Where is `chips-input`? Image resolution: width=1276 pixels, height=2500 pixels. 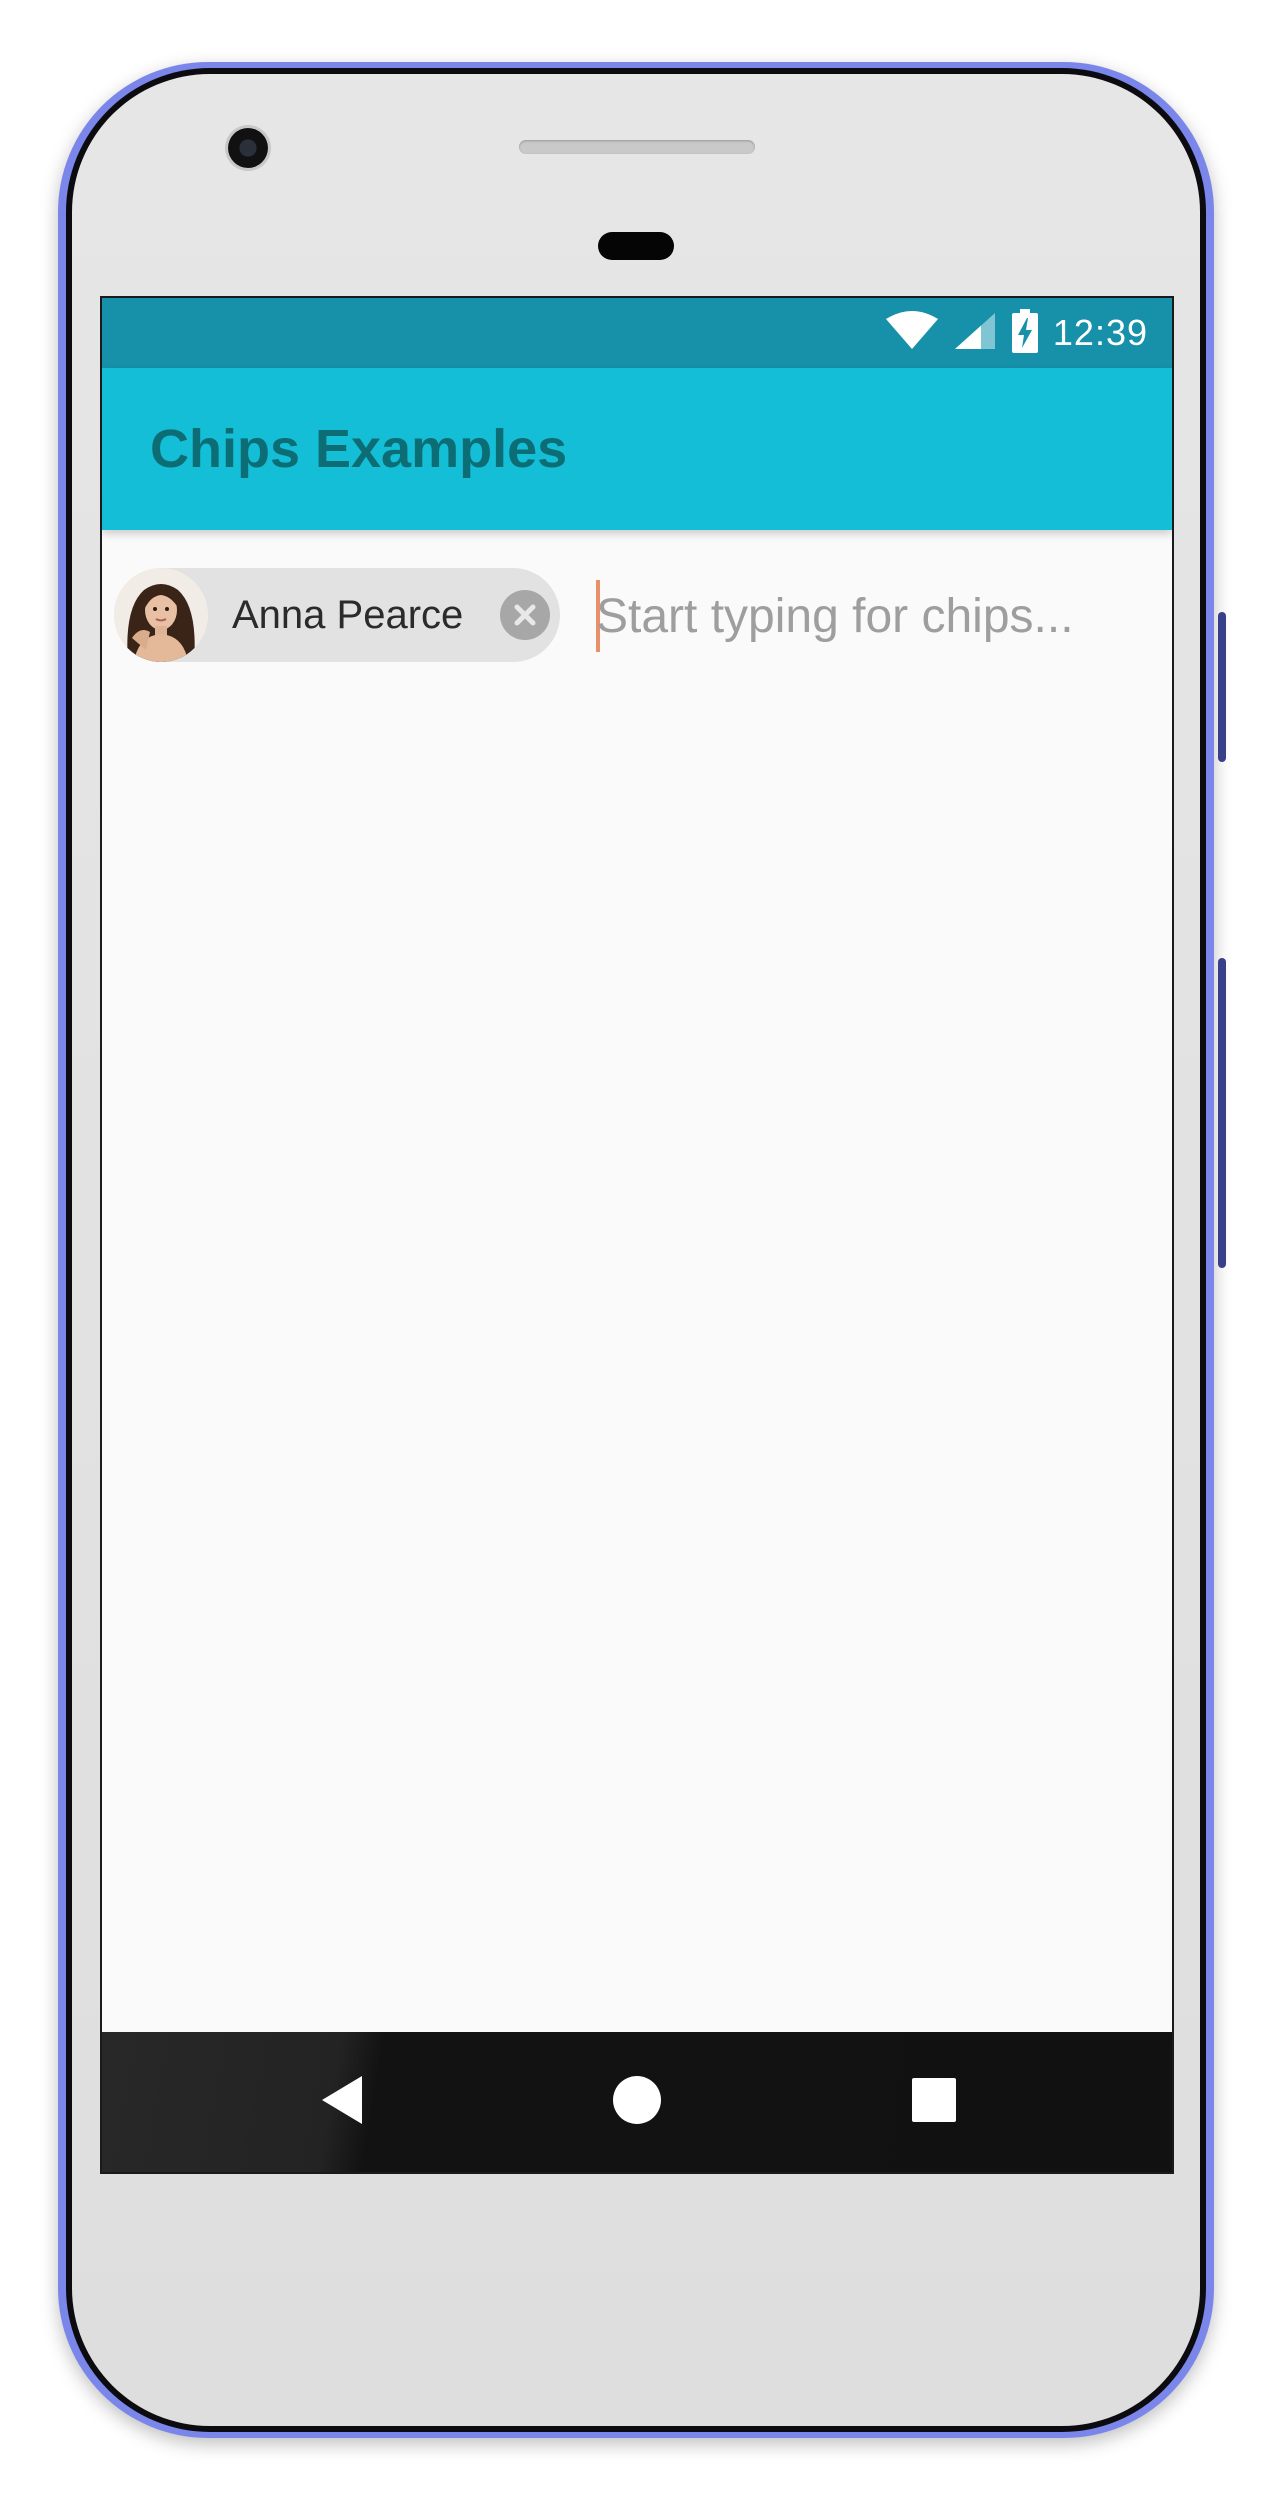 chips-input is located at coordinates (876, 616).